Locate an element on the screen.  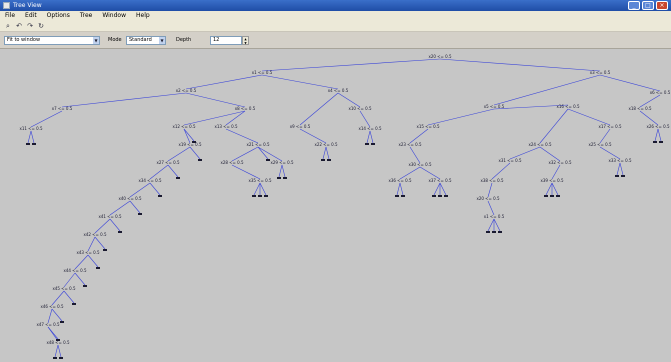
node-label: x10 <= 0.5 is located at coordinates (360, 108).